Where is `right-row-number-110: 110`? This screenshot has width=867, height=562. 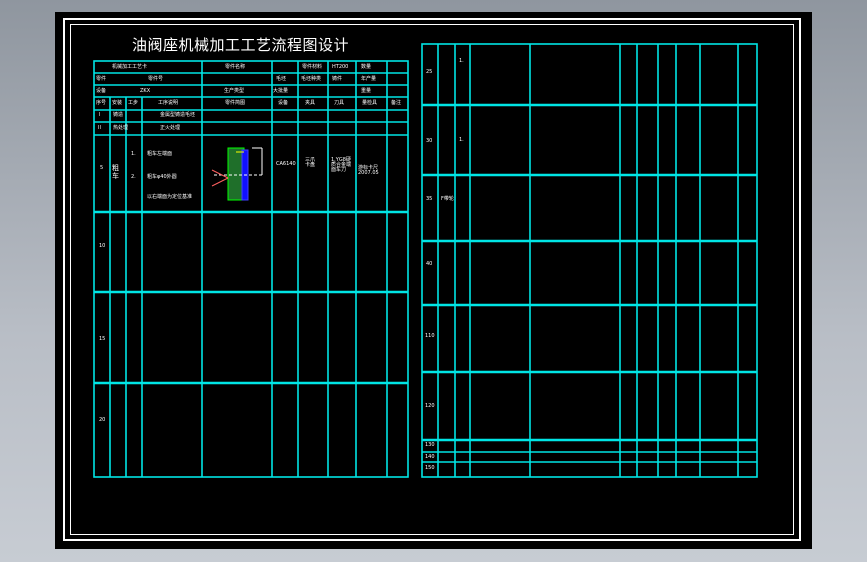 right-row-number-110: 110 is located at coordinates (430, 336).